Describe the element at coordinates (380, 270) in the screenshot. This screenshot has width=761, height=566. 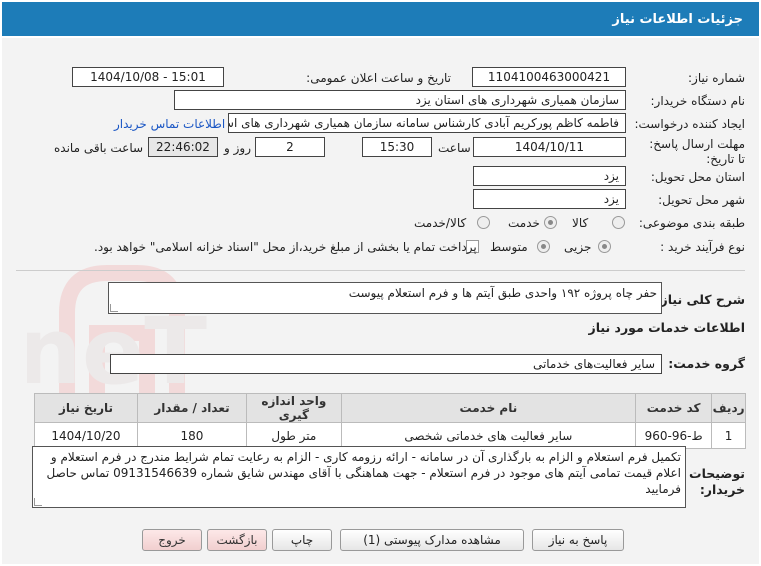
I see `divider` at that location.